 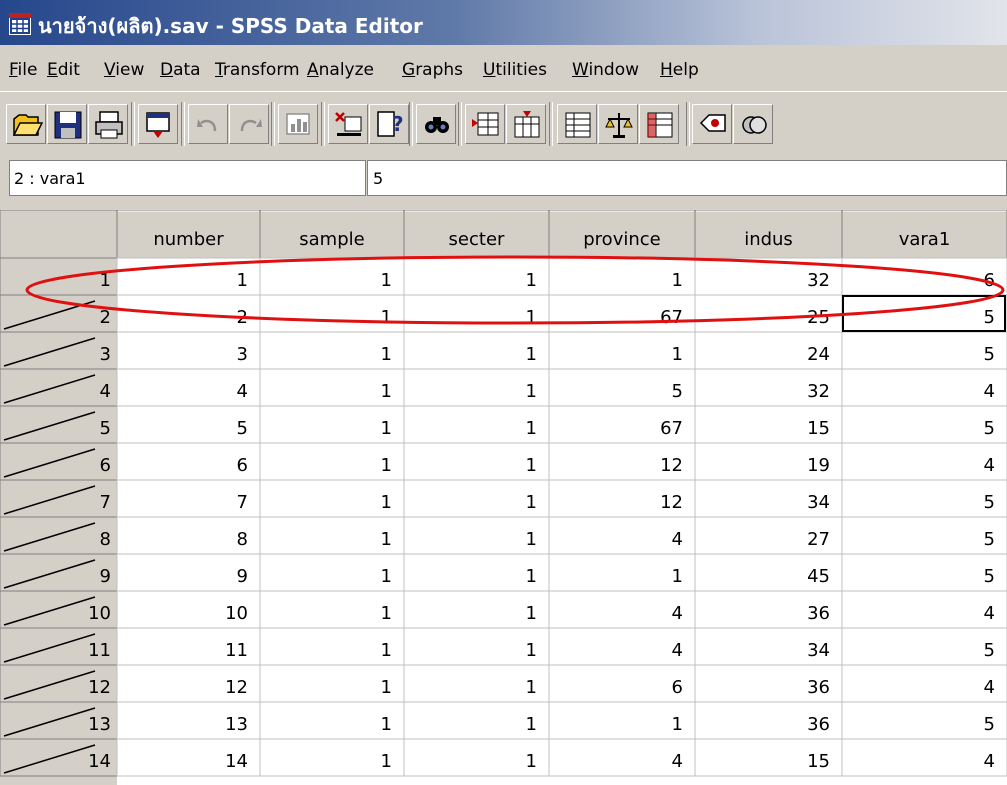 I want to click on find-icon, so click(x=437, y=125).